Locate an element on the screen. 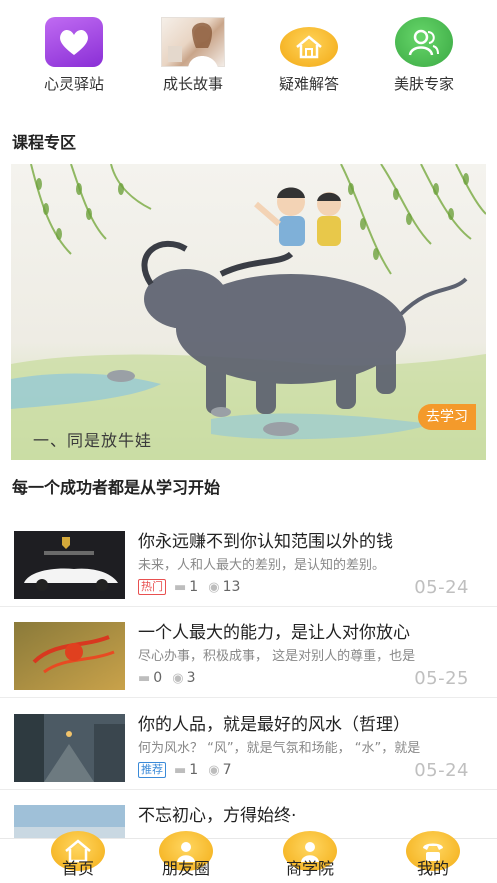 The height and width of the screenshot is (883, 497). recommend-badge: 推荐 is located at coordinates (152, 770).